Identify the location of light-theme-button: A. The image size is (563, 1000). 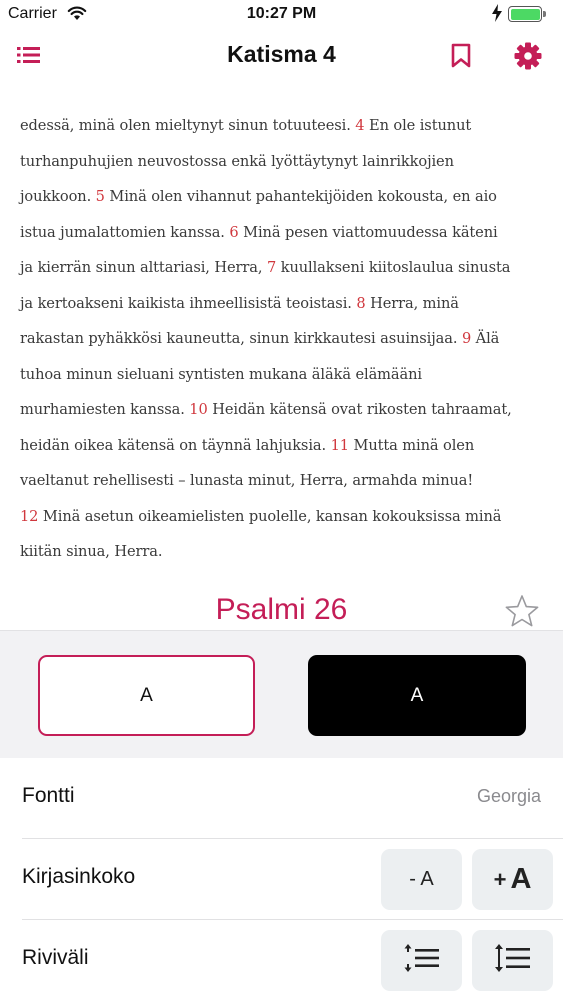
(146, 695).